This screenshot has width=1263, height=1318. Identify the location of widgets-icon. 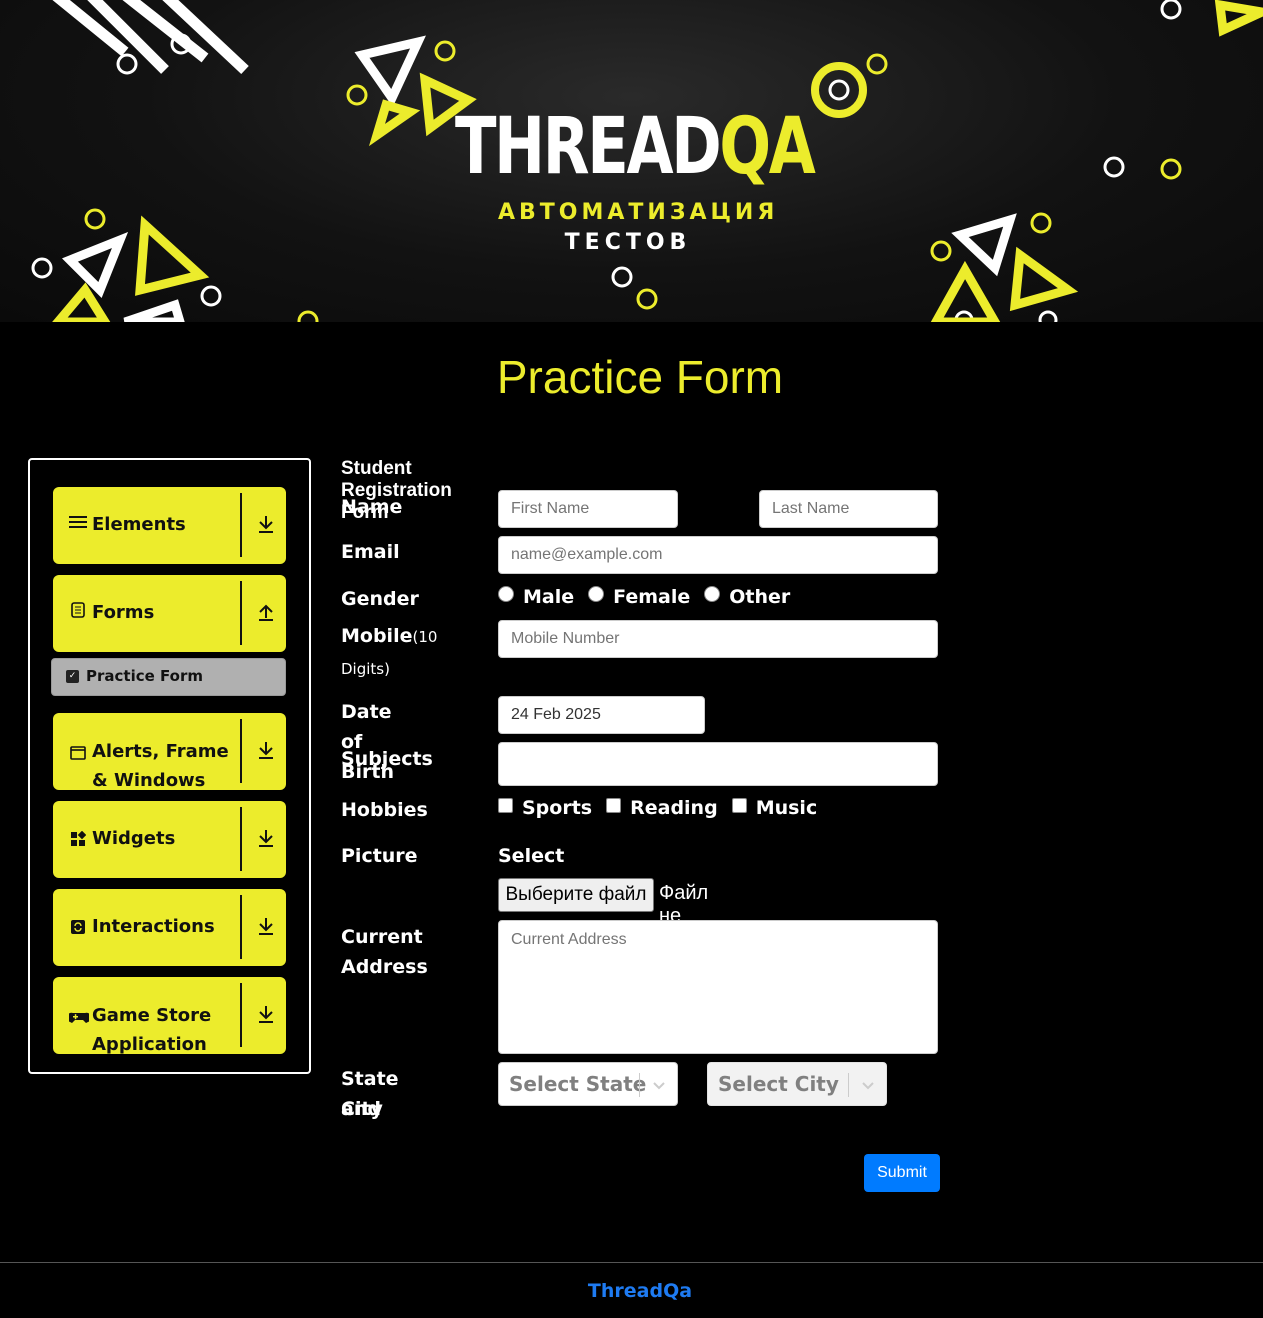
(78, 840).